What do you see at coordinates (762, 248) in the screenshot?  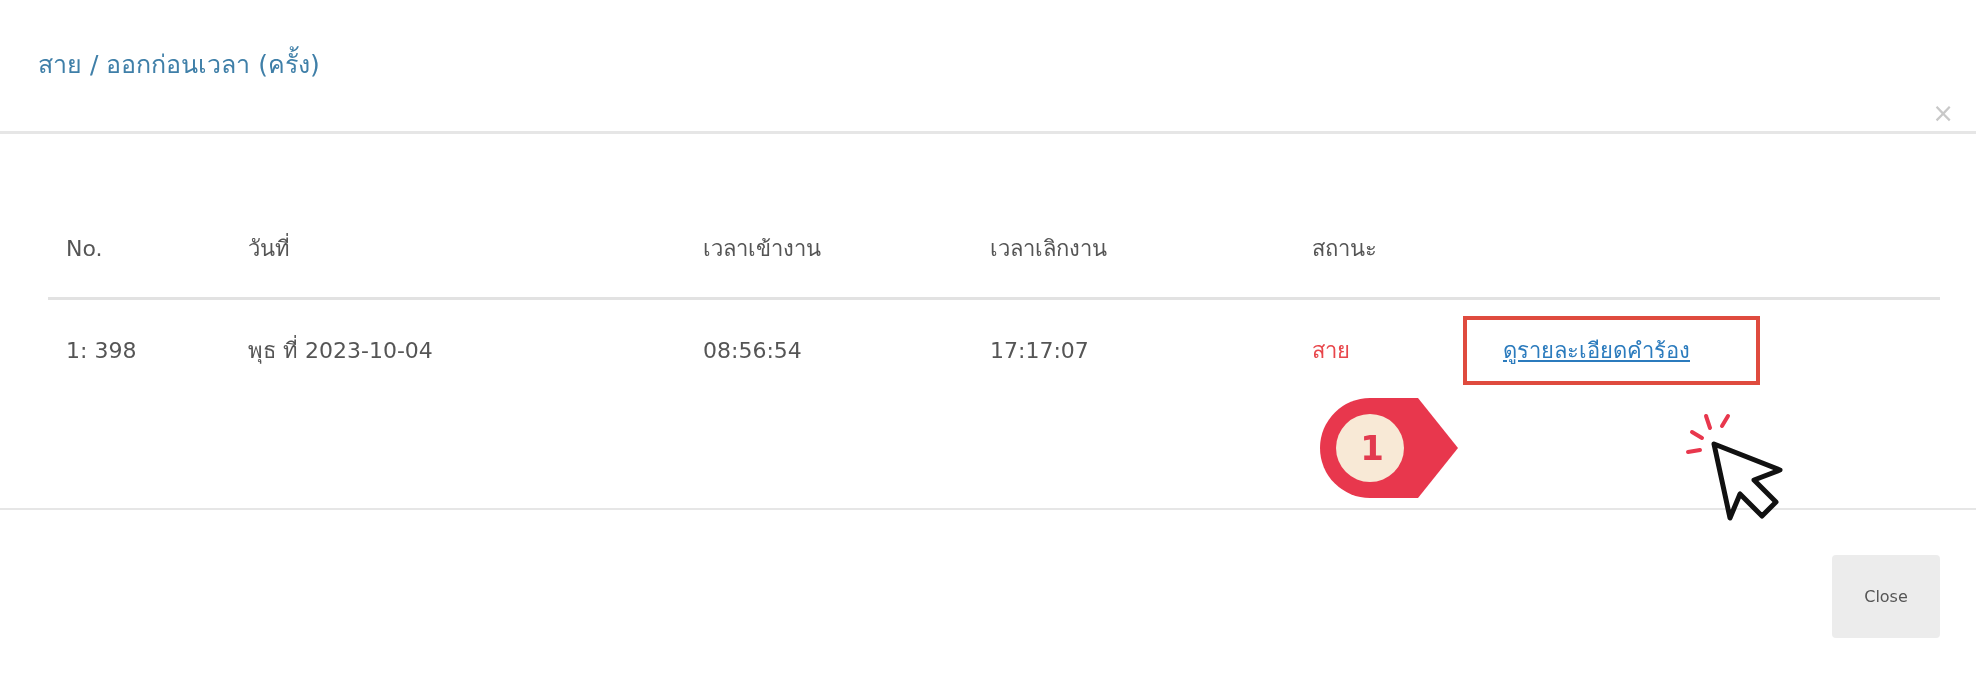 I see `column-header: เวลาเข้างาน` at bounding box center [762, 248].